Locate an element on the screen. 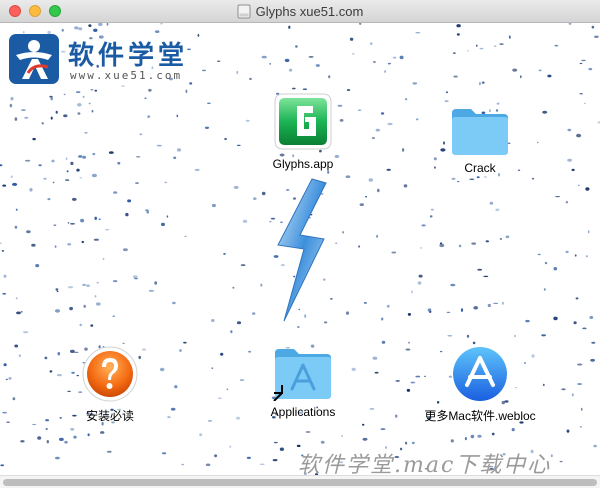  logo-title: 软件学堂 is located at coordinates (128, 56).